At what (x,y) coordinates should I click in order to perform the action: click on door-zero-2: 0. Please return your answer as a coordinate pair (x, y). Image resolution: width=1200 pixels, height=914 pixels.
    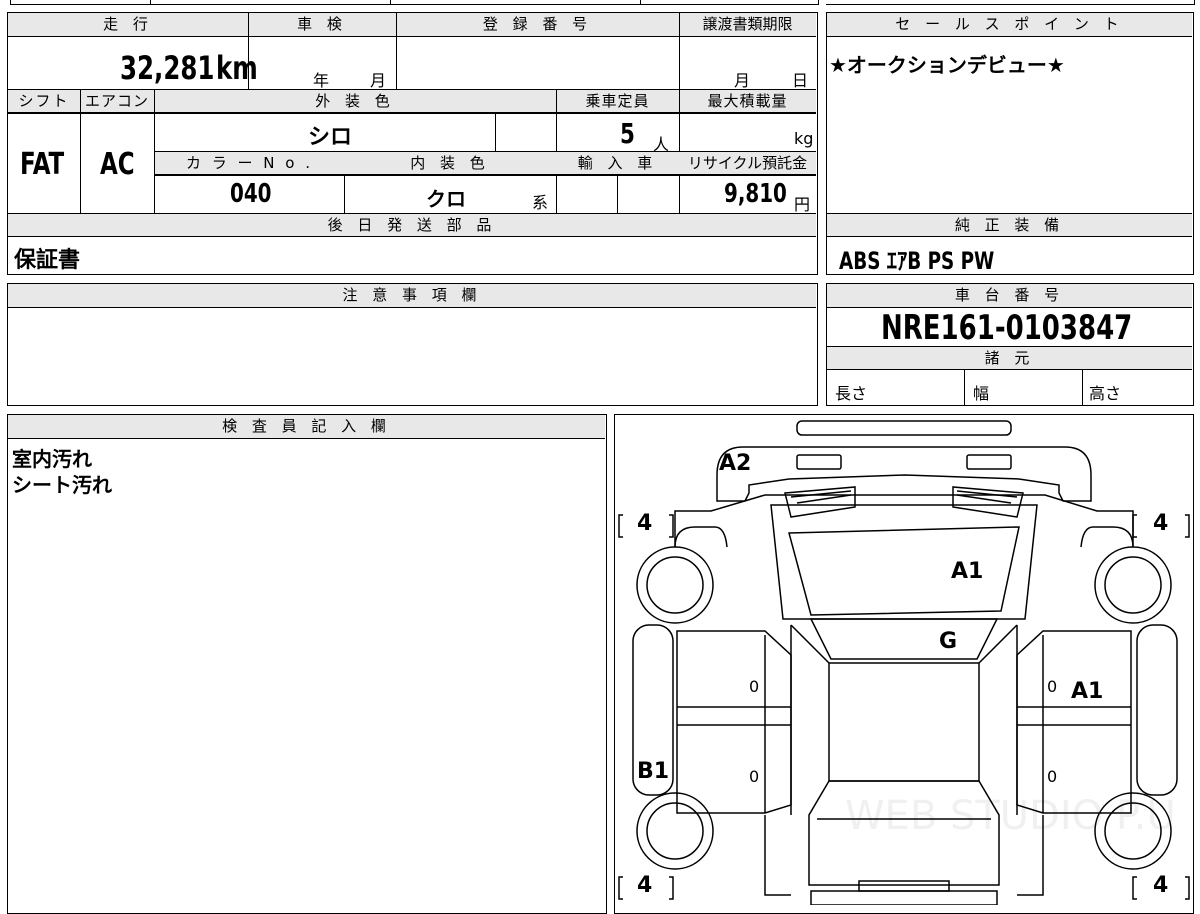
    Looking at the image, I should click on (754, 776).